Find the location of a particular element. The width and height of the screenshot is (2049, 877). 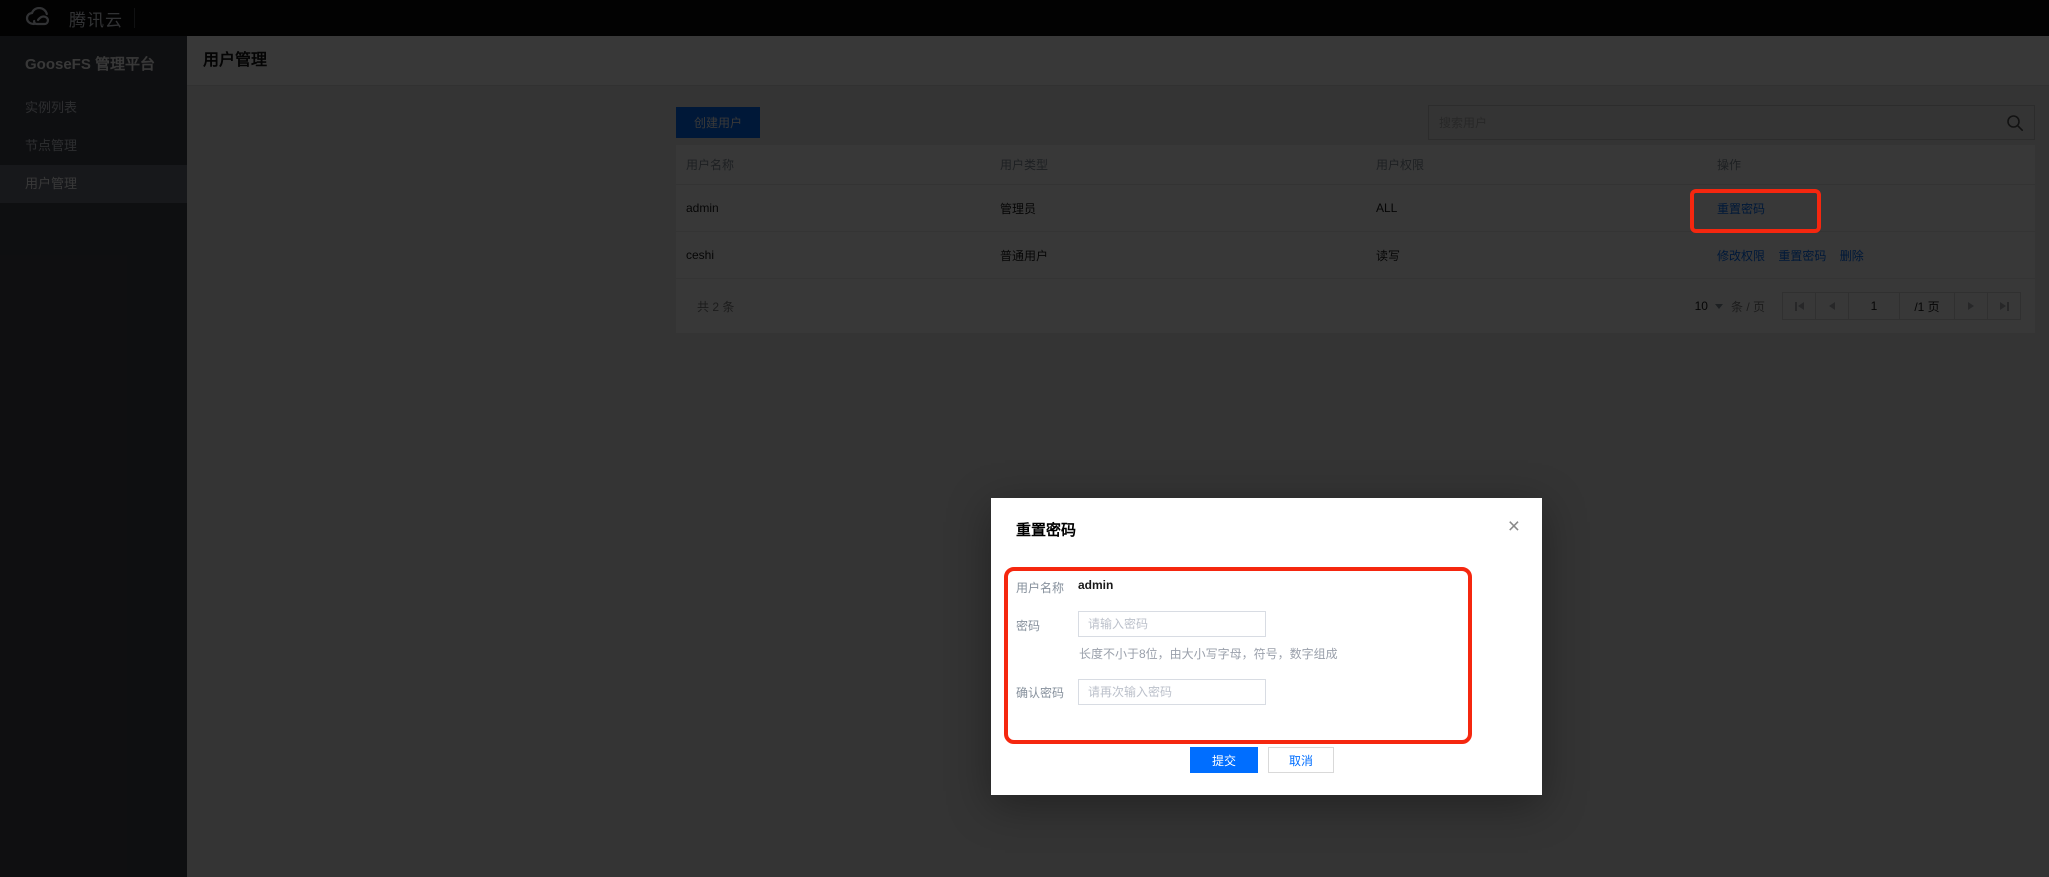

password-field is located at coordinates (1172, 624).